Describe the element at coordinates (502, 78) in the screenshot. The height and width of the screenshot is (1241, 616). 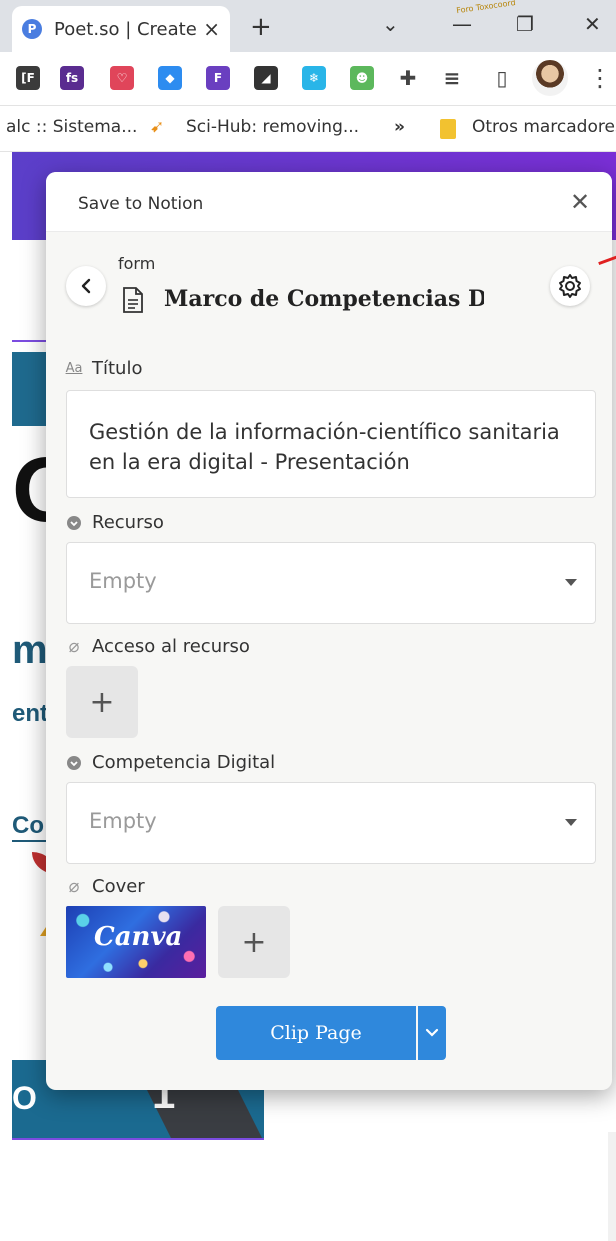
I see `side-panel-icon: ▯` at that location.